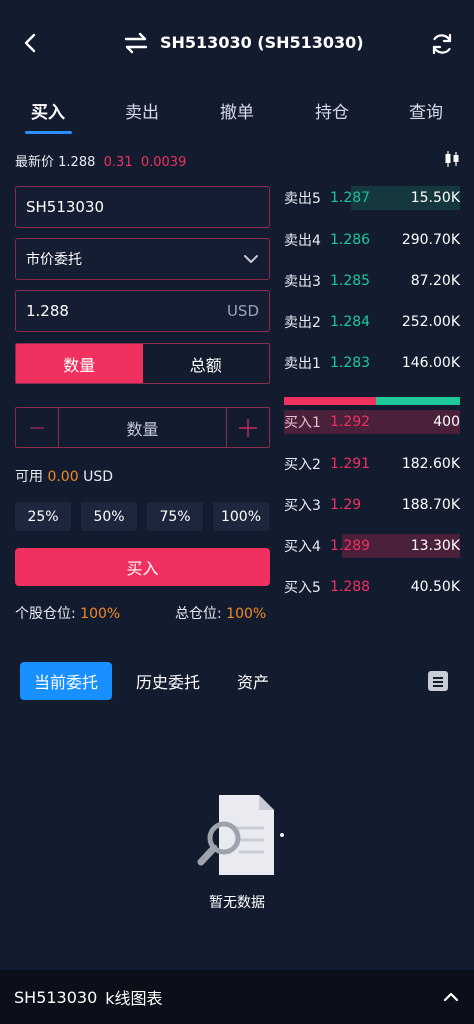 This screenshot has width=474, height=1024. Describe the element at coordinates (372, 240) in the screenshot. I see `ask-row-4: 卖出4 1.286 290.70K` at that location.